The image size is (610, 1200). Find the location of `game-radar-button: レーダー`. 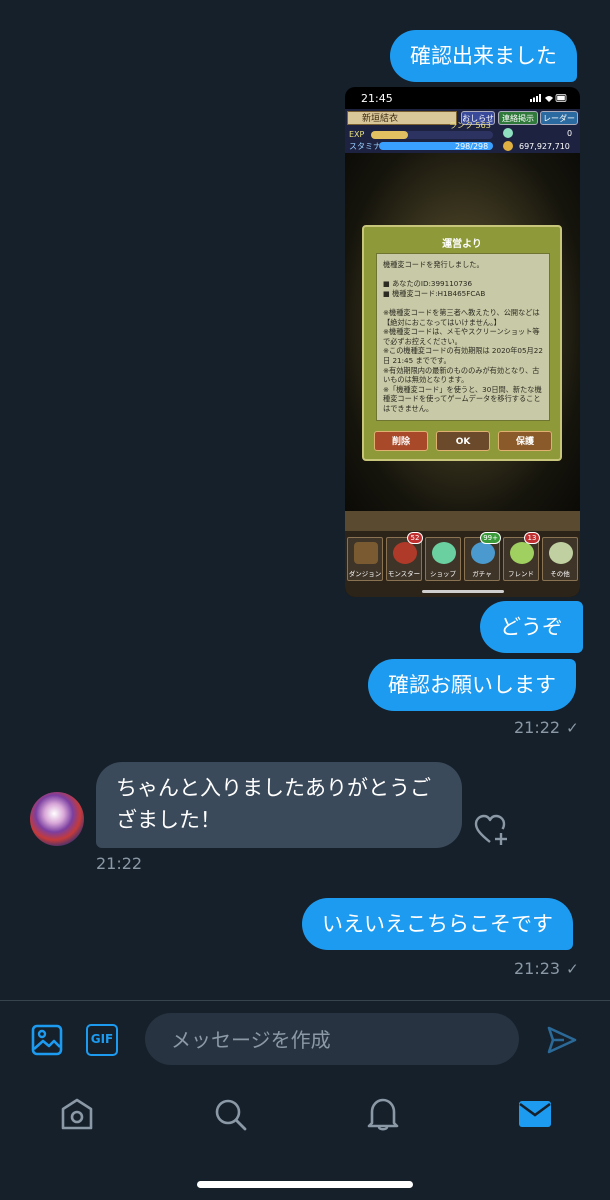

game-radar-button: レーダー is located at coordinates (559, 118).